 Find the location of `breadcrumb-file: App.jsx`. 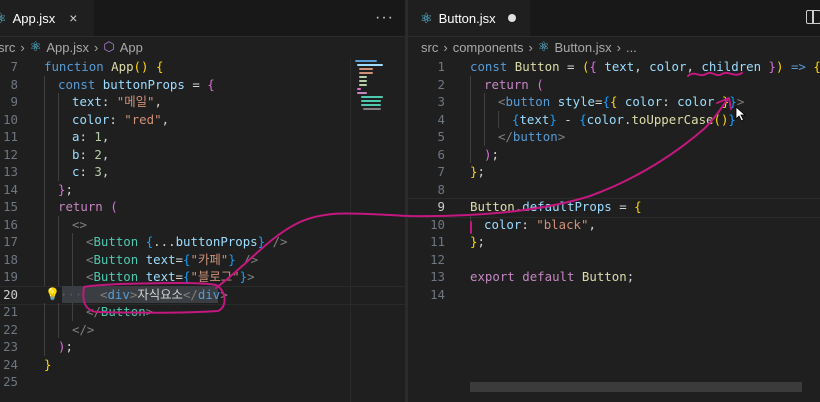

breadcrumb-file: App.jsx is located at coordinates (67, 47).